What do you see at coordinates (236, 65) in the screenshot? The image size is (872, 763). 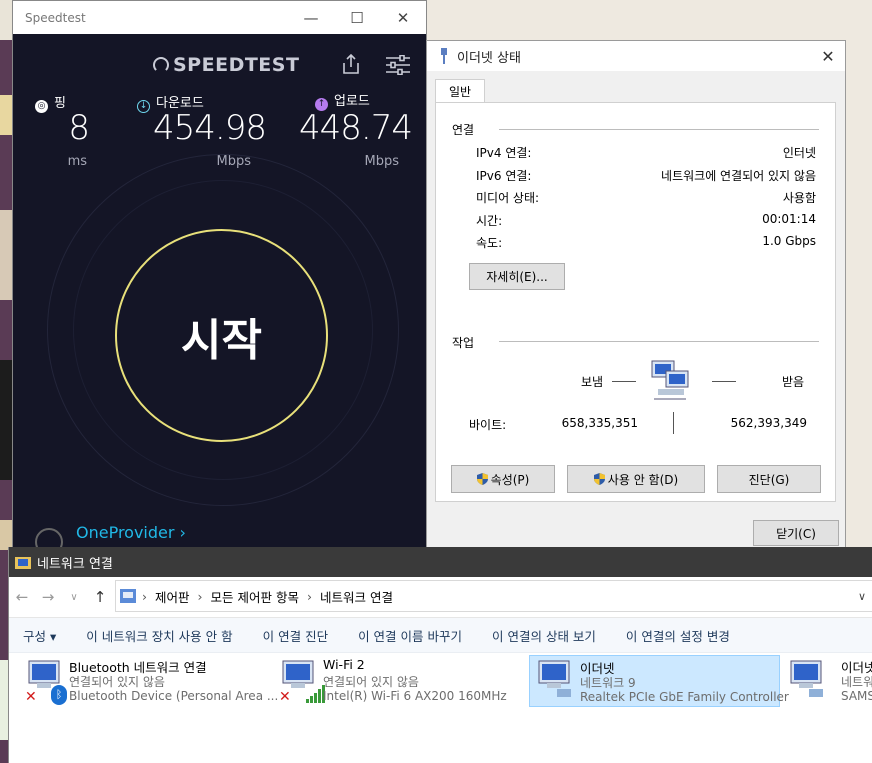 I see `logo-text: SPEEDTEST` at bounding box center [236, 65].